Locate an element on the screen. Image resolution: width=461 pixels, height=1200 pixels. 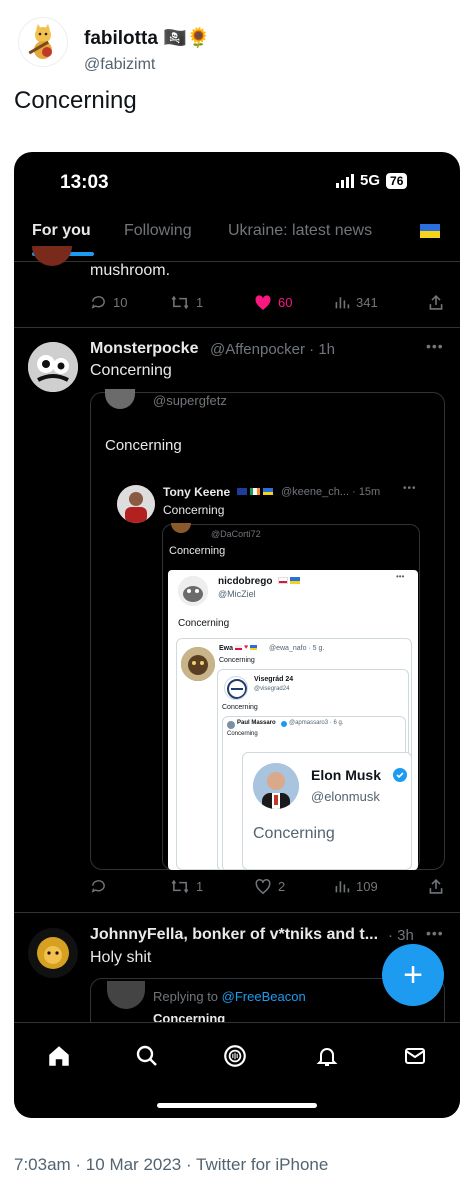
nav-home is located at coordinates (59, 1056).